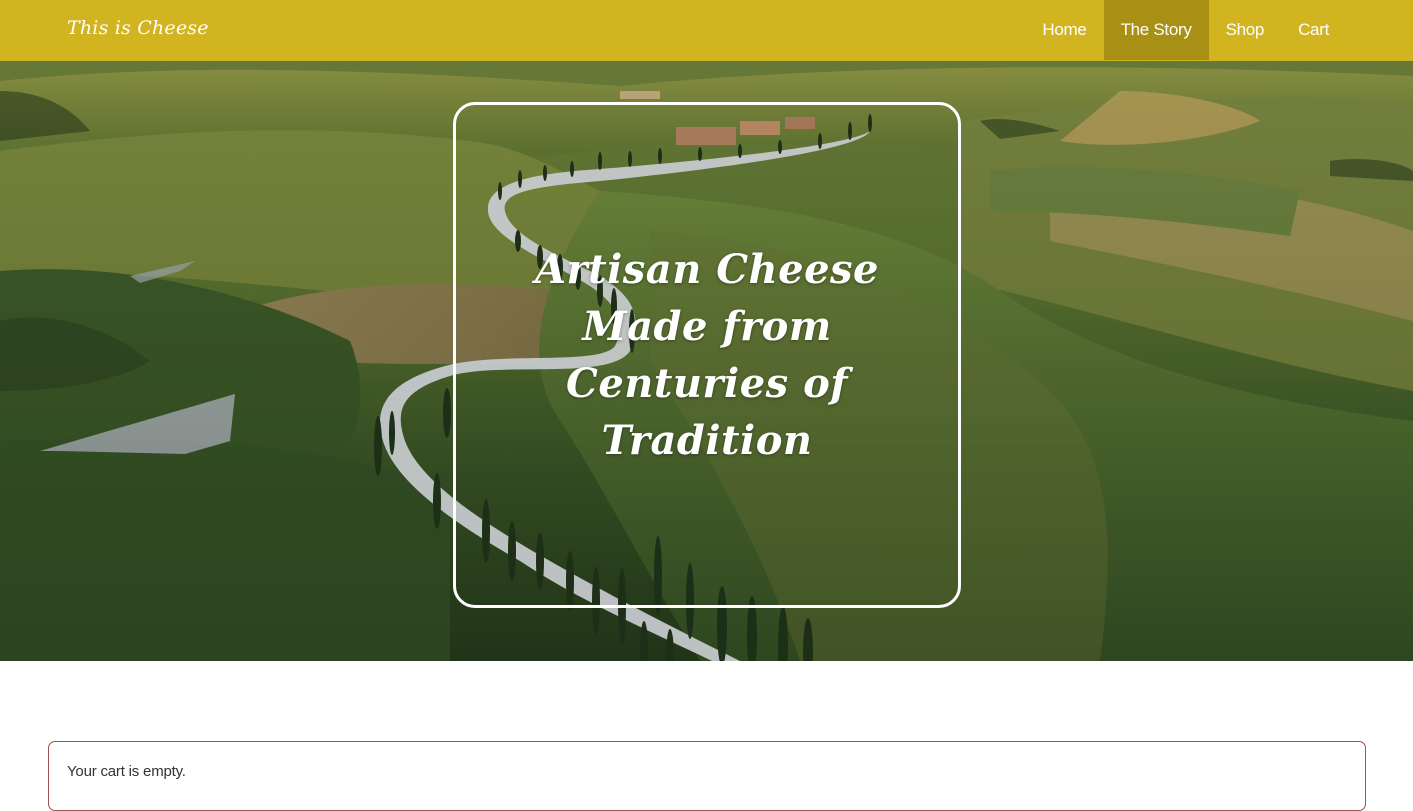 The image size is (1413, 811). What do you see at coordinates (138, 28) in the screenshot?
I see `brand-logo-link: This is Cheese` at bounding box center [138, 28].